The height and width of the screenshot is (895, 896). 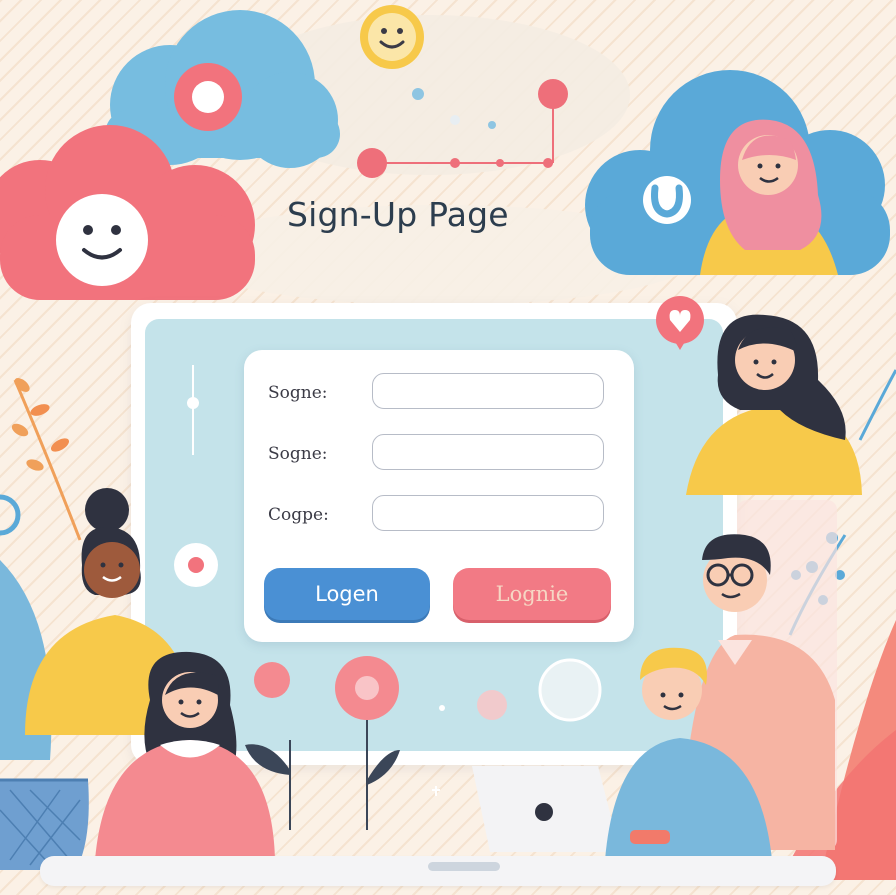 What do you see at coordinates (392, 37) in the screenshot?
I see `smiley-icon` at bounding box center [392, 37].